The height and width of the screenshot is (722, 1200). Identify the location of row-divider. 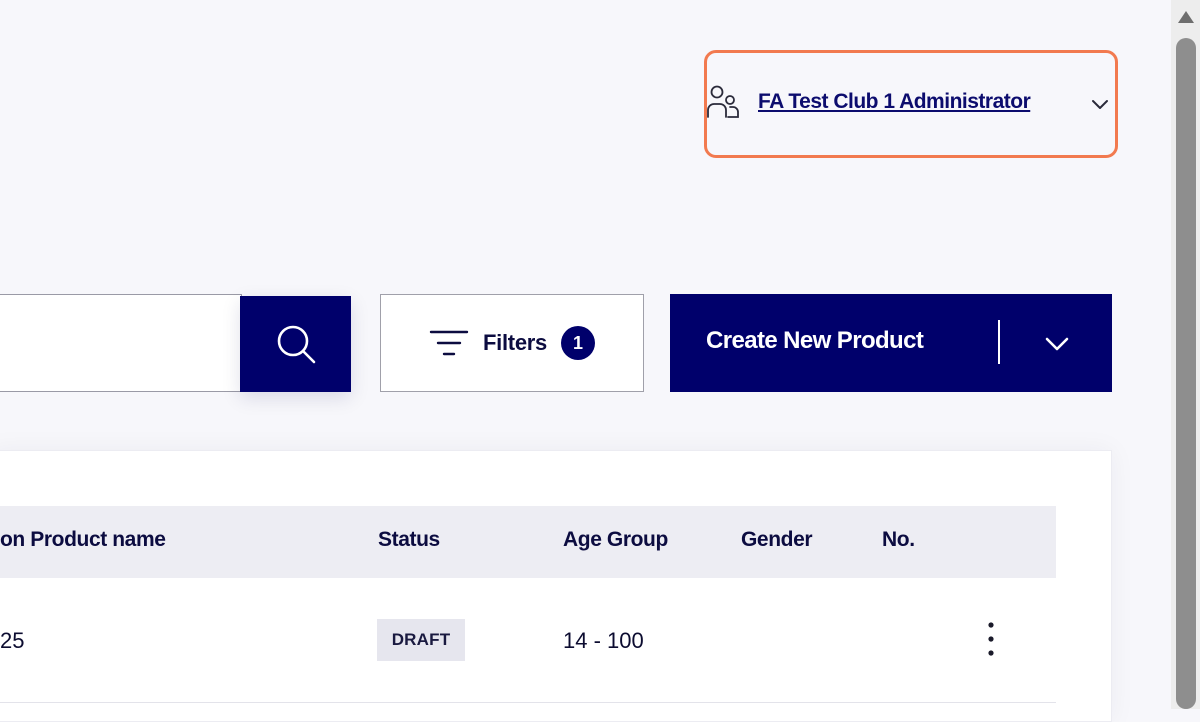
(528, 702).